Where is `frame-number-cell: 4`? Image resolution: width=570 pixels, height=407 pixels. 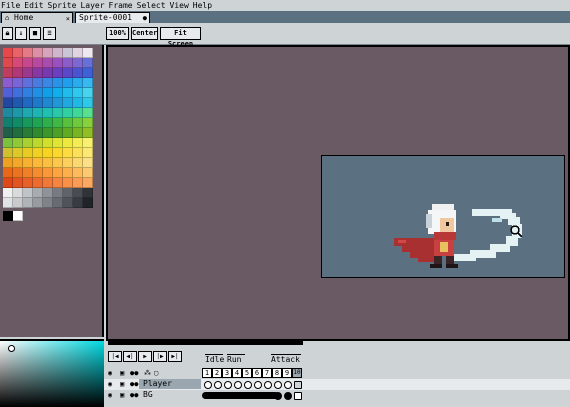 frame-number-cell: 4 is located at coordinates (237, 373).